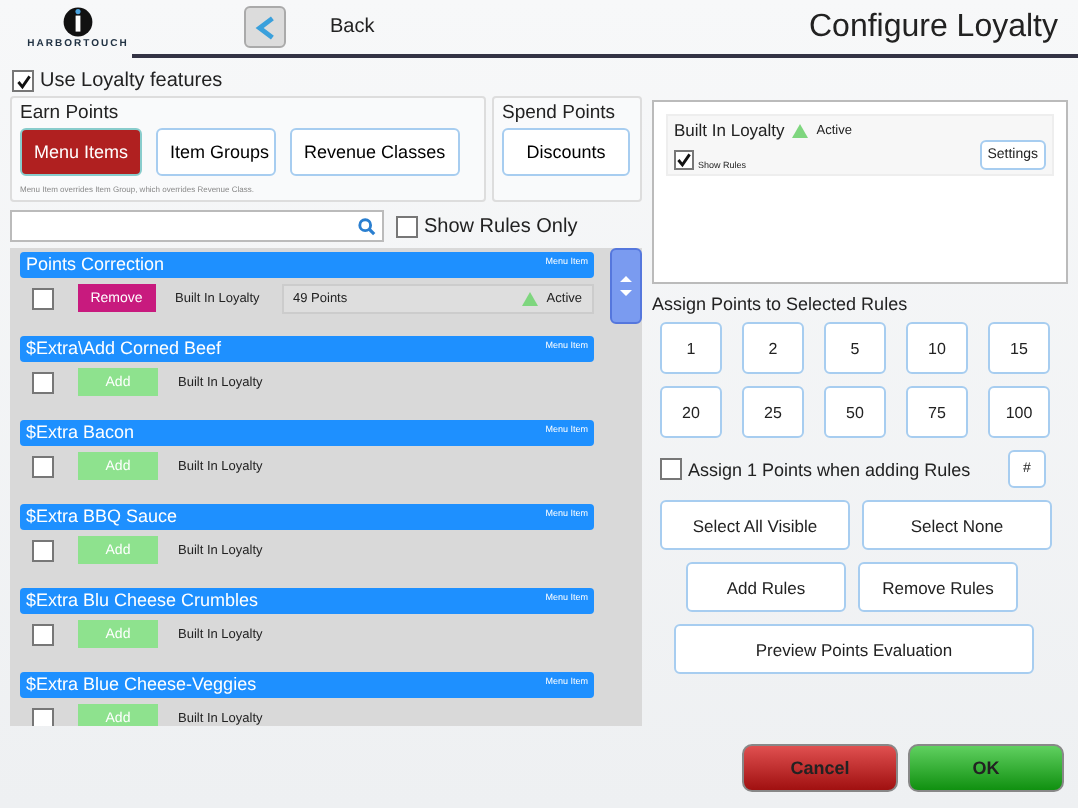 The height and width of the screenshot is (808, 1078). Describe the element at coordinates (216, 152) in the screenshot. I see `mode-button: Item Groups` at that location.